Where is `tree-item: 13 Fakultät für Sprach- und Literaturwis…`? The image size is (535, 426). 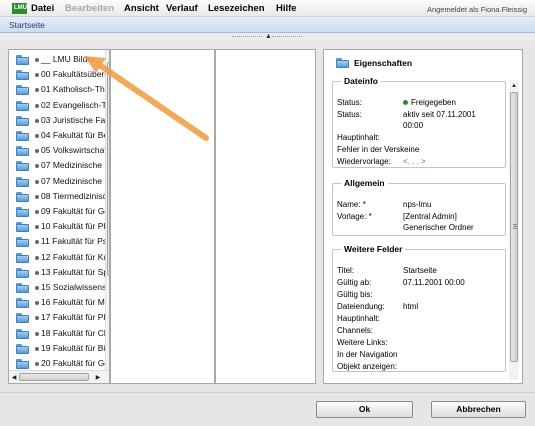
tree-item: 13 Fakultät für Sprach- und Literaturwis… is located at coordinates (57, 272).